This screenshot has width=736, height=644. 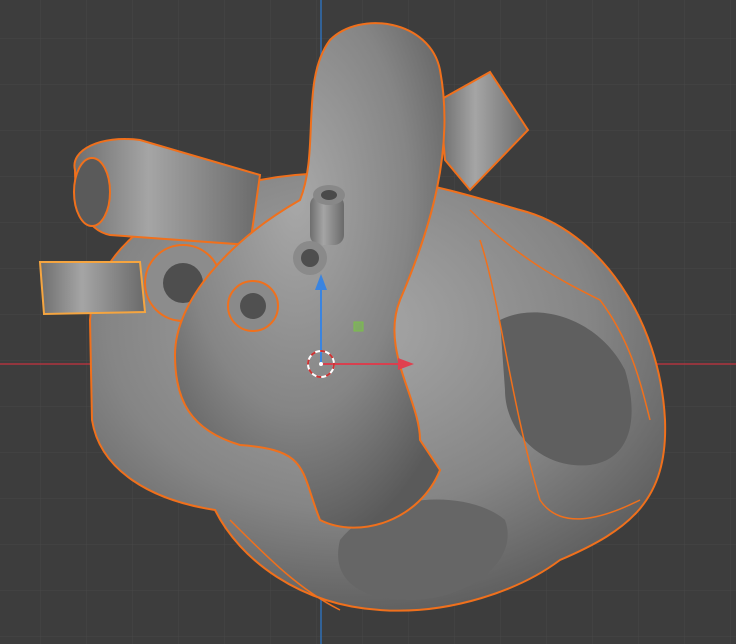 I want to click on move-plane-handle-icon, so click(x=358, y=326).